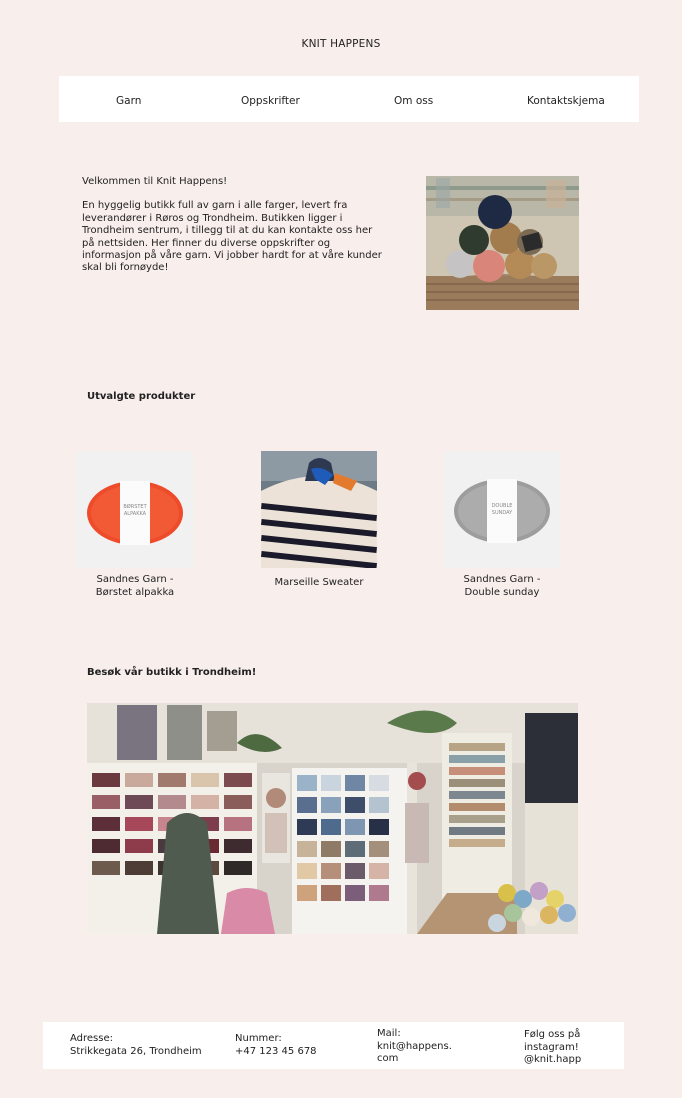 The width and height of the screenshot is (682, 1098). Describe the element at coordinates (128, 101) in the screenshot. I see `nav-item-garn: Garn` at that location.